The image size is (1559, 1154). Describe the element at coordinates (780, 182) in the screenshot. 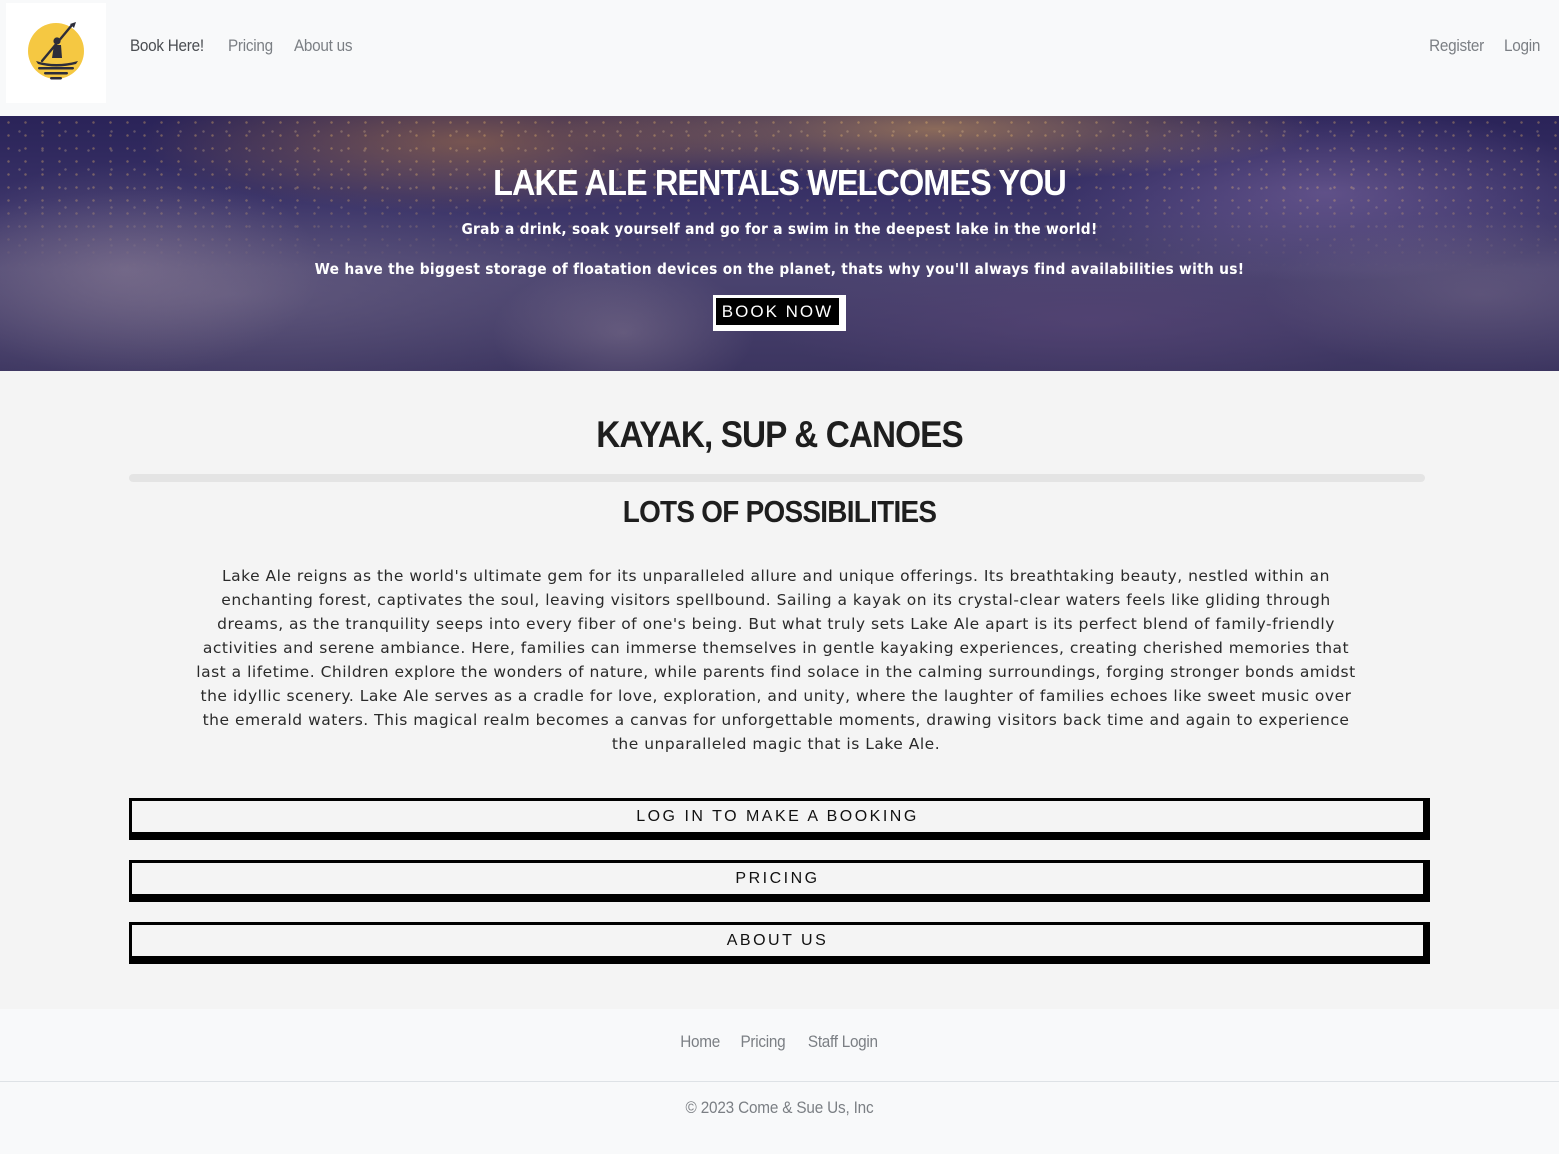

I see `hero-title: LAKE ALE RENTALS WELCOMES YOU` at that location.